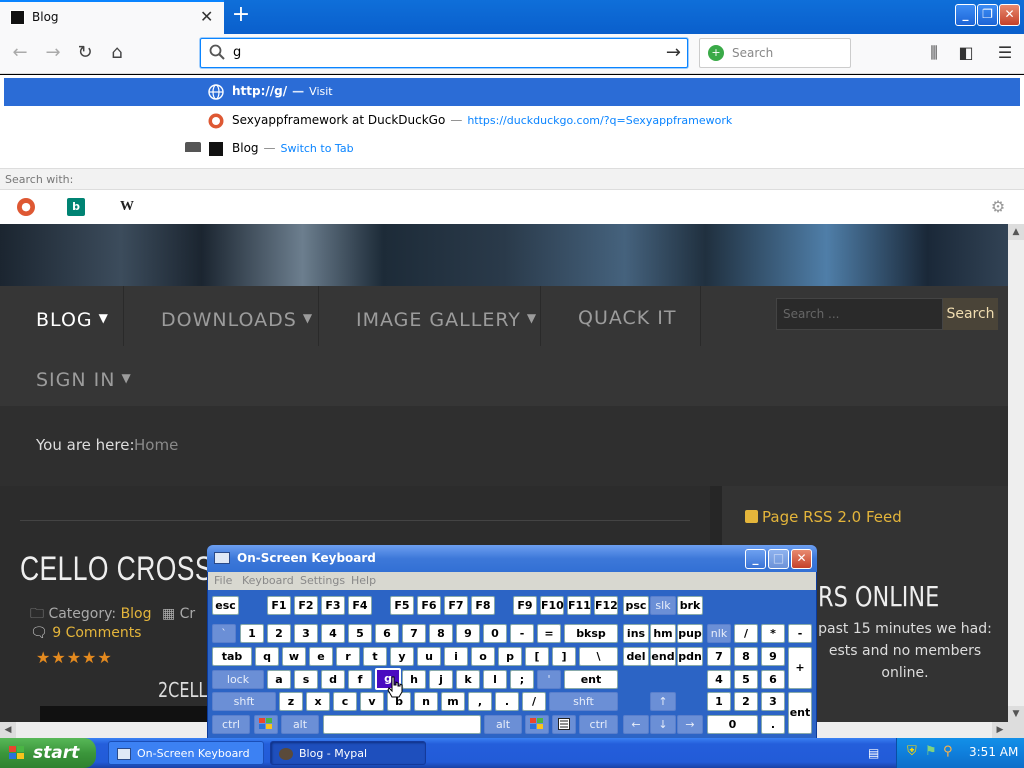 This screenshot has width=1024, height=768. I want to click on scroll-down-icon: ▼, so click(1016, 714).